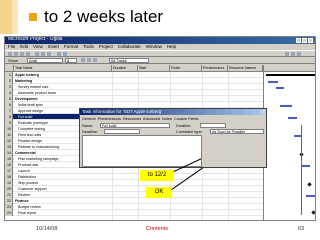  What do you see at coordinates (290, 75) in the screenshot?
I see `summary-bar` at bounding box center [290, 75].